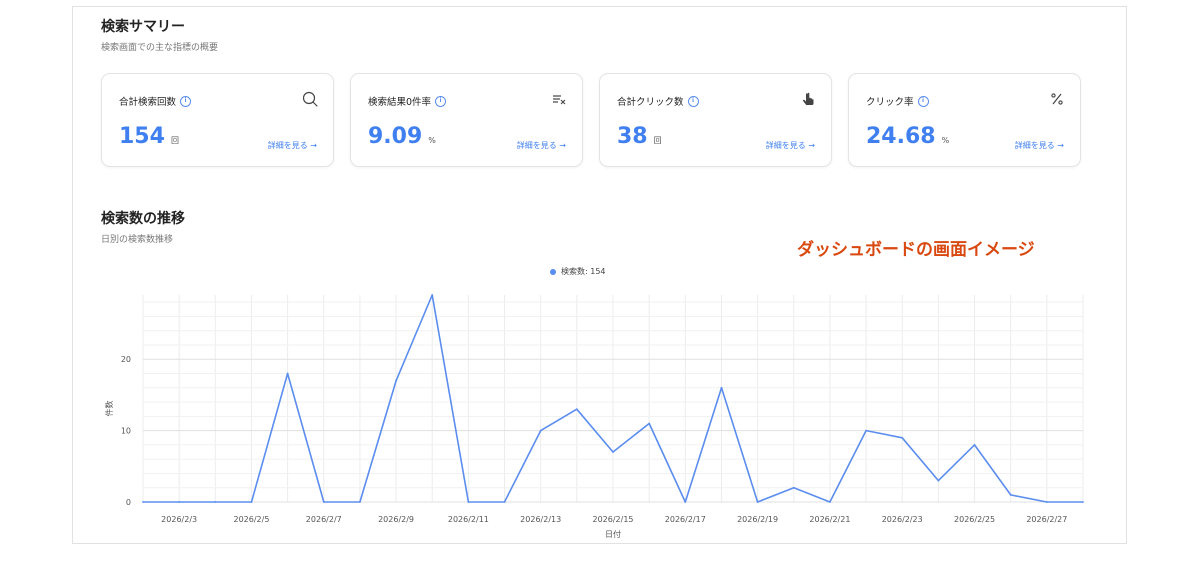  I want to click on x-tick-label: 2026/2/3, so click(179, 519).